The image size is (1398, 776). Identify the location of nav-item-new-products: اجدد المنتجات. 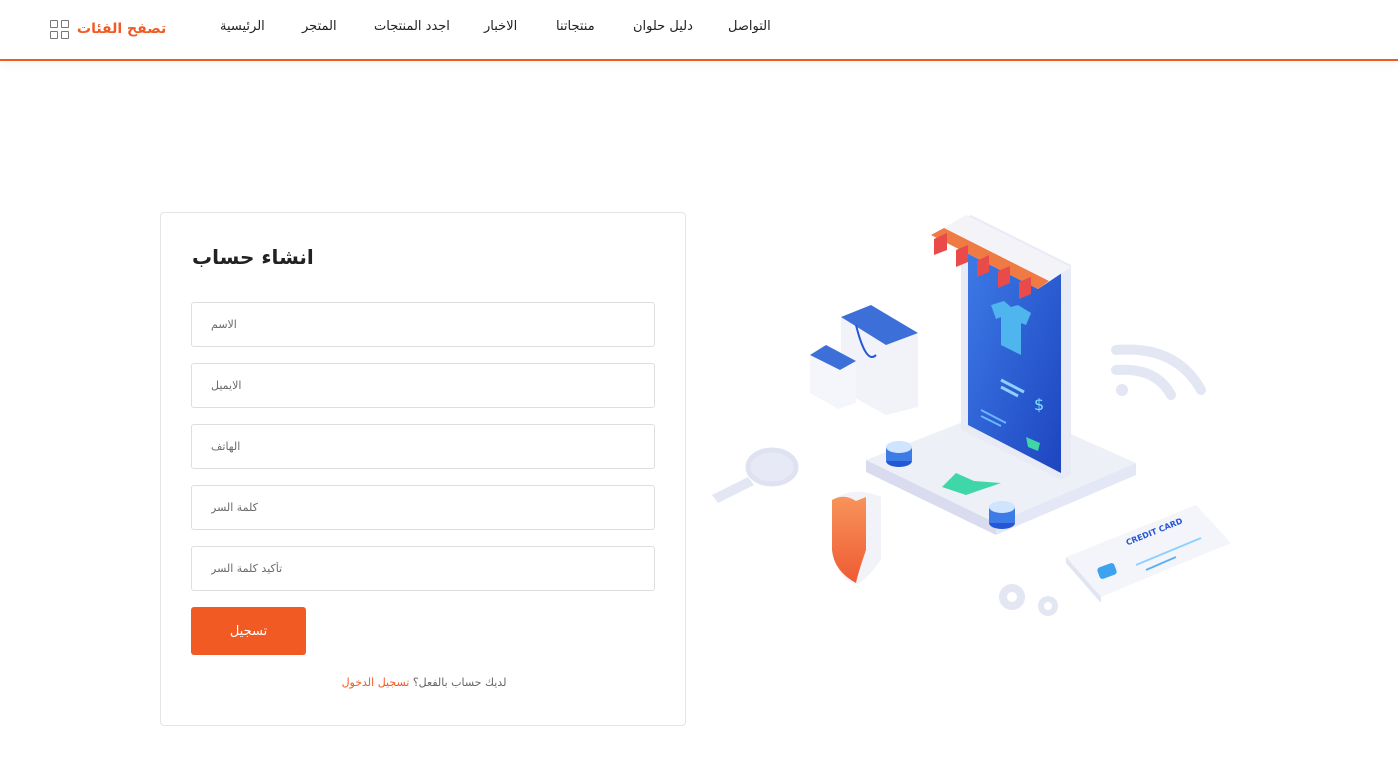
(412, 26).